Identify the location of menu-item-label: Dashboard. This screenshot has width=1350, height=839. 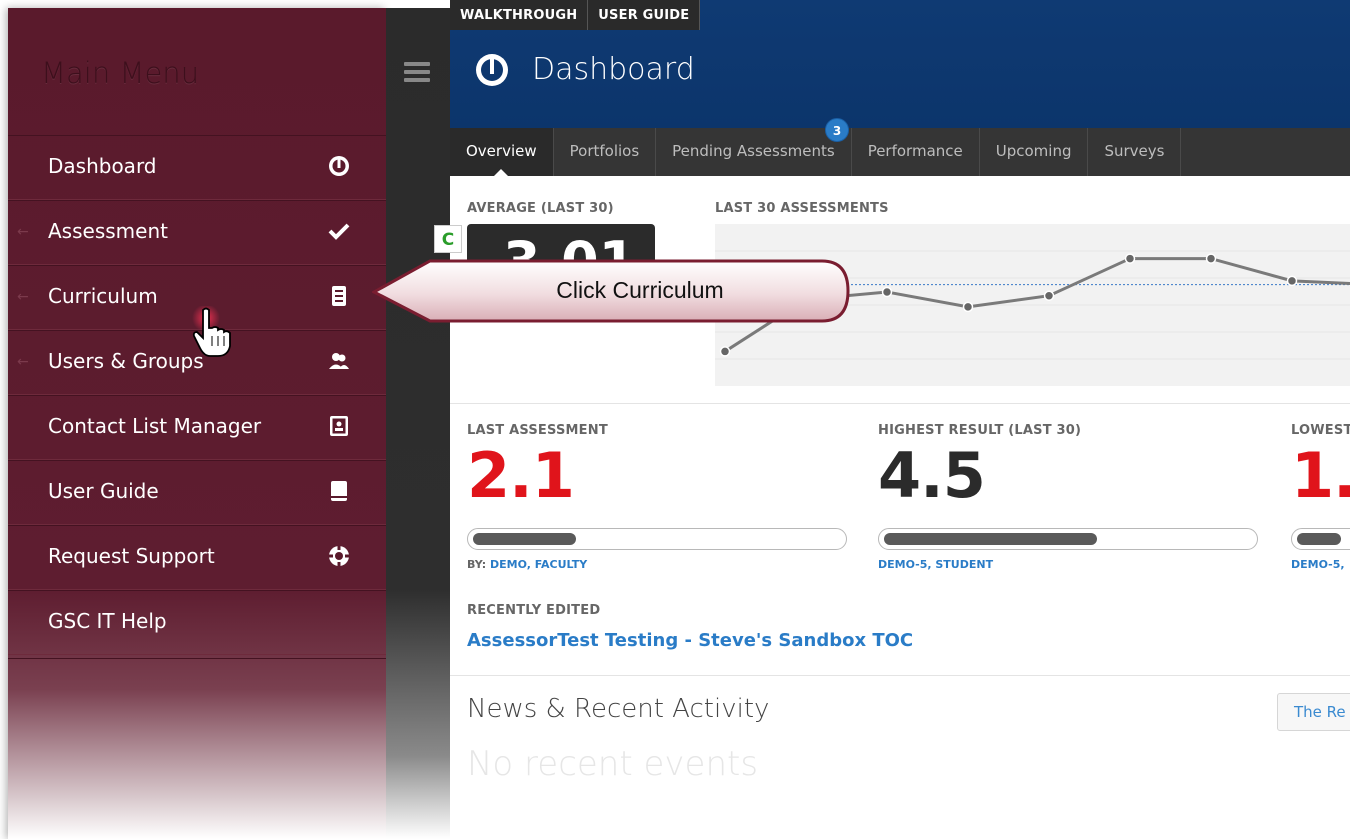
(102, 166).